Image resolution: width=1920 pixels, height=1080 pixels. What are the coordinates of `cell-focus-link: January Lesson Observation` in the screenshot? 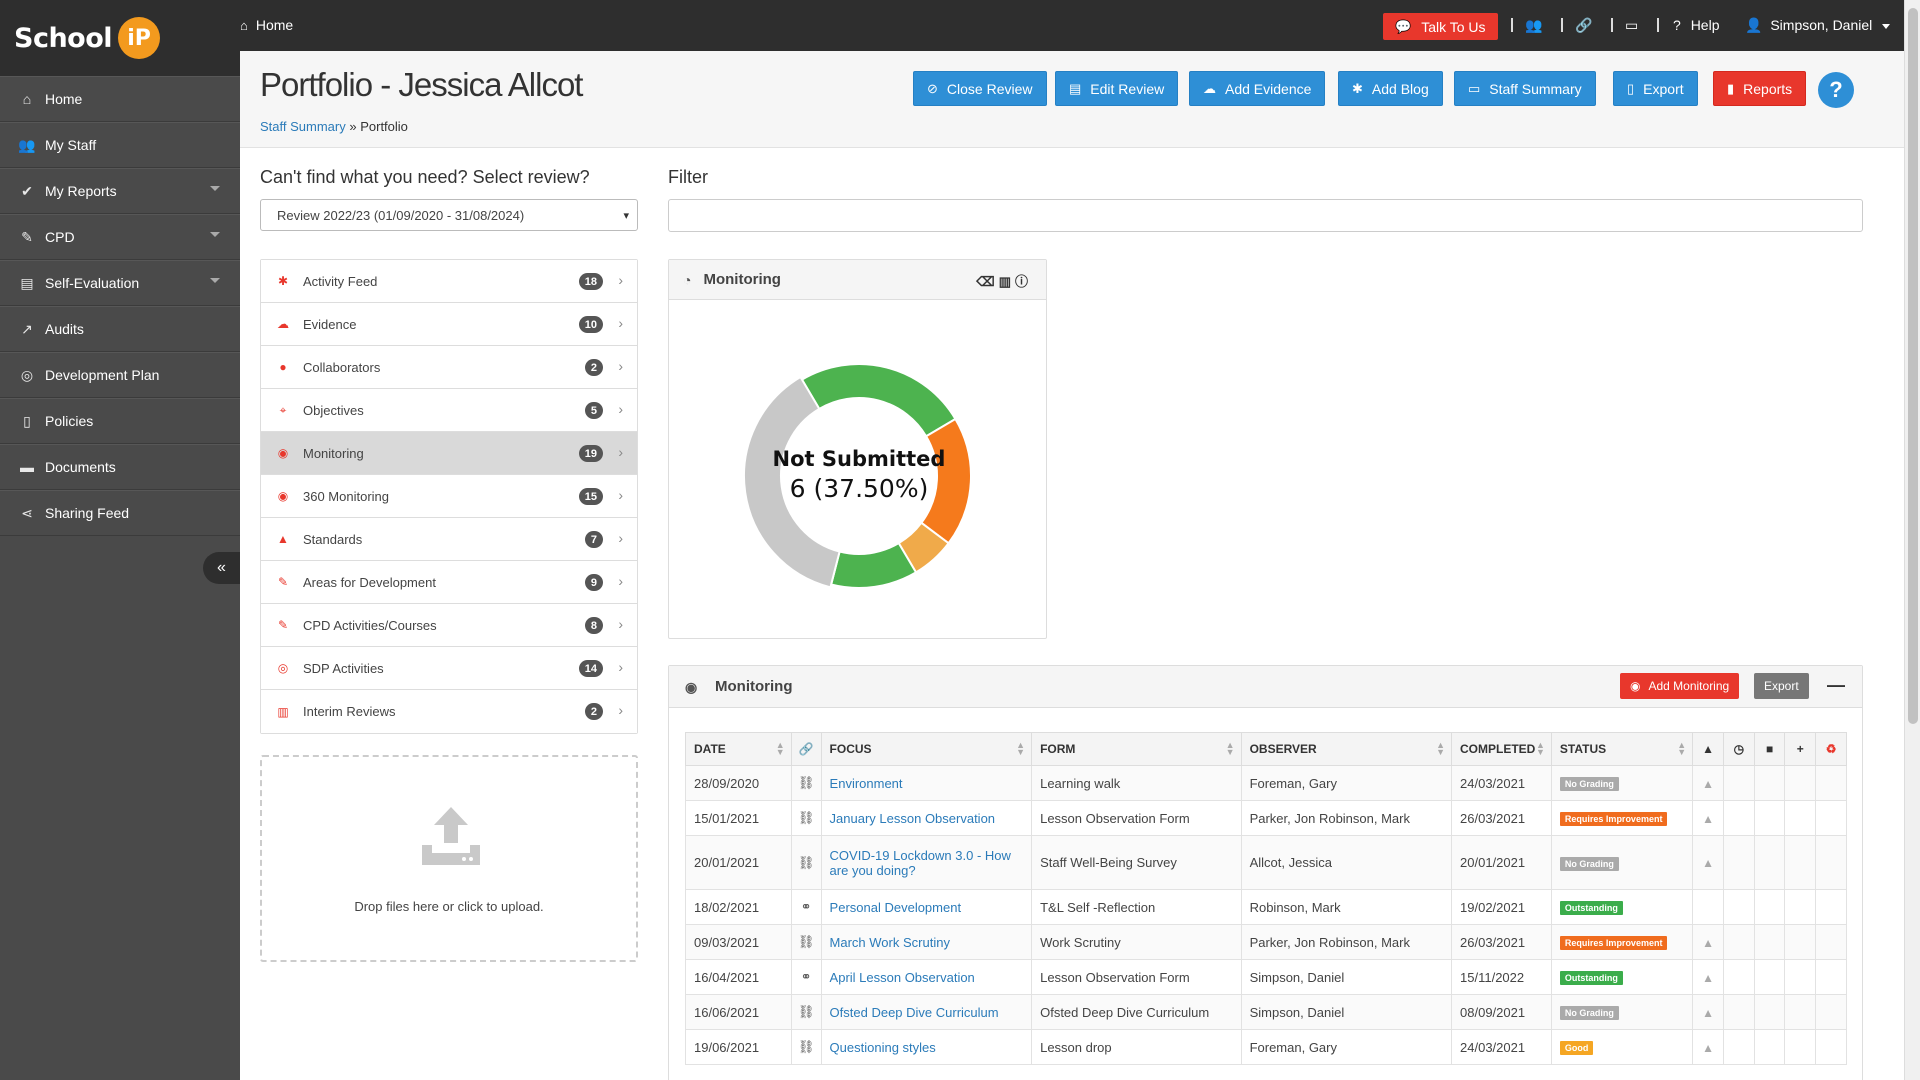 It's located at (926, 818).